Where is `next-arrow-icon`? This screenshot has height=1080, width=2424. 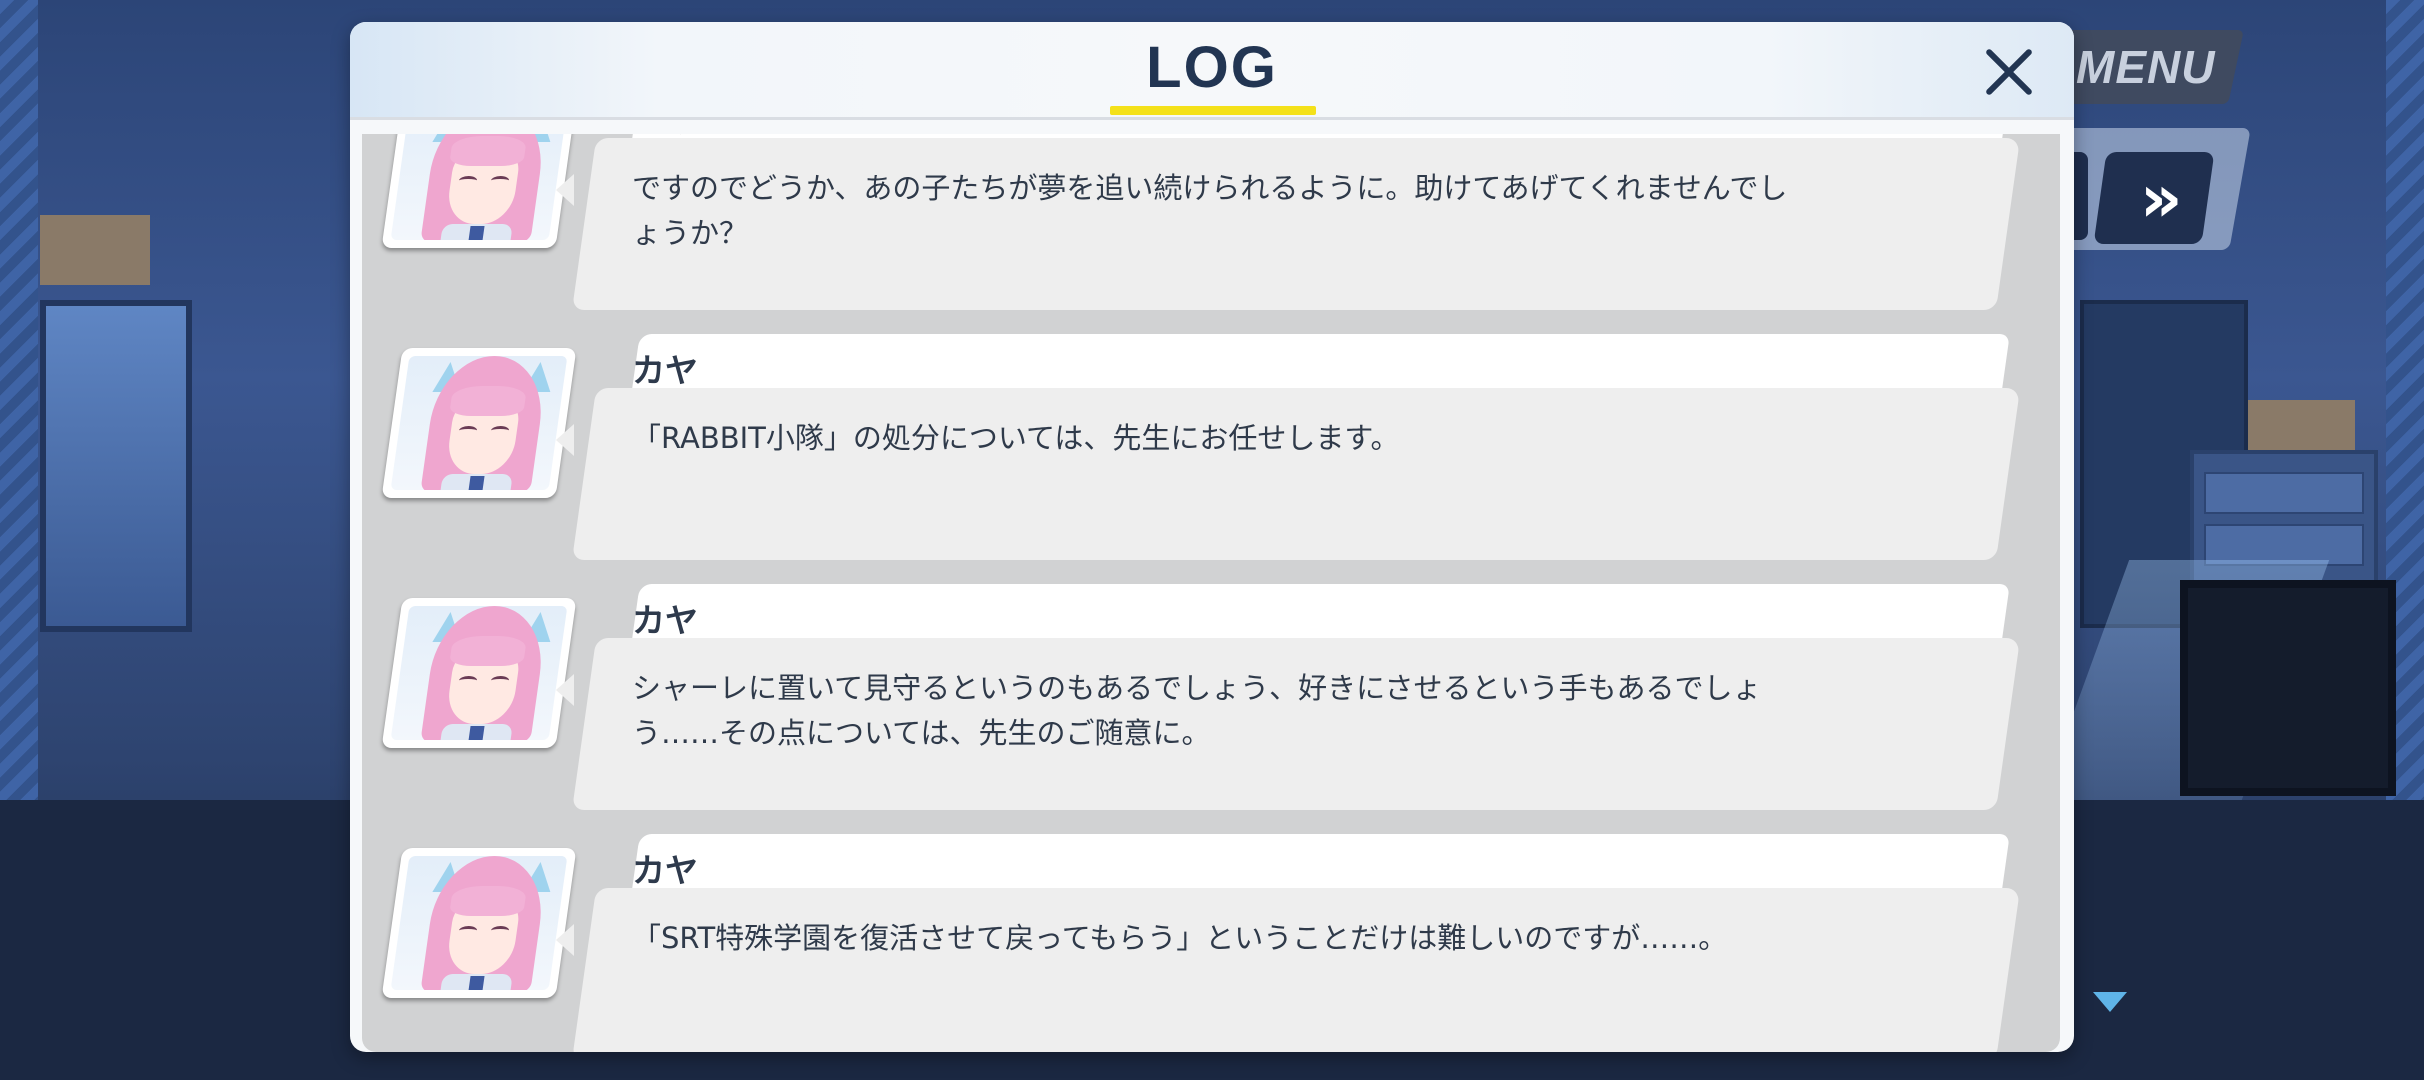 next-arrow-icon is located at coordinates (2110, 1002).